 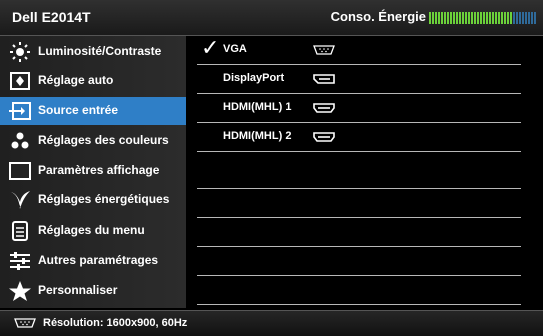 I want to click on menu-label-input-source: Source entrée, so click(x=78, y=110).